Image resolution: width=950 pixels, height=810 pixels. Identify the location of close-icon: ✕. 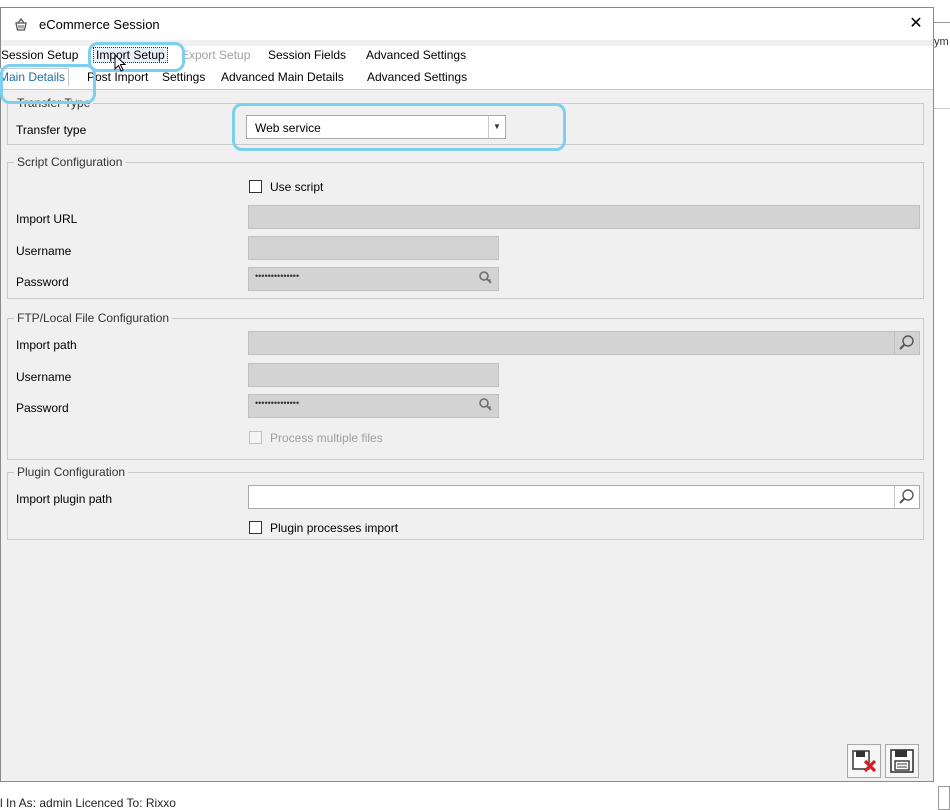
(916, 23).